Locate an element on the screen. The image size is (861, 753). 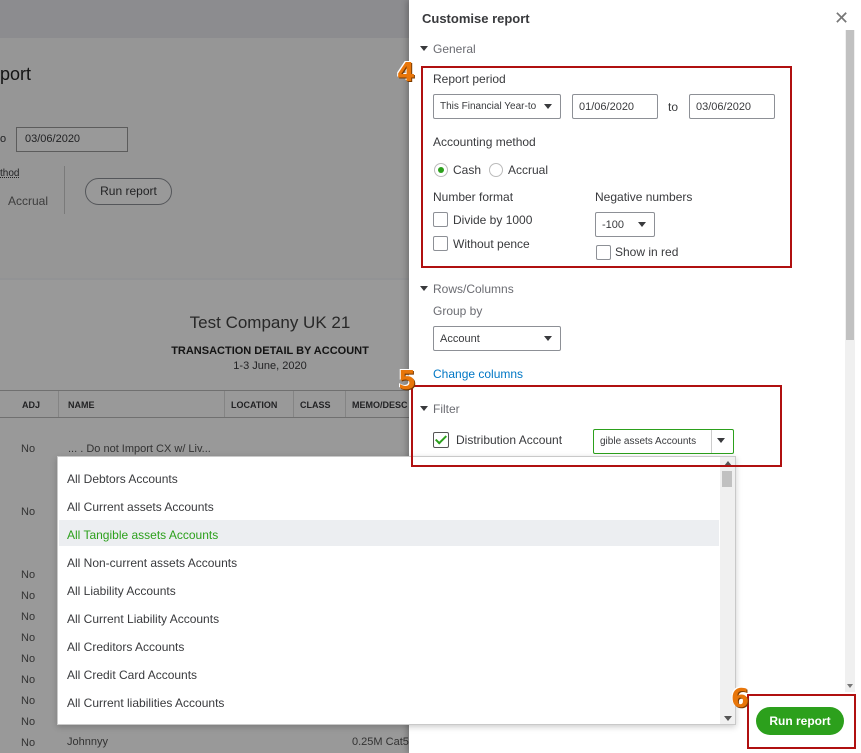
dropdown-scrollbar-thumb is located at coordinates (727, 479).